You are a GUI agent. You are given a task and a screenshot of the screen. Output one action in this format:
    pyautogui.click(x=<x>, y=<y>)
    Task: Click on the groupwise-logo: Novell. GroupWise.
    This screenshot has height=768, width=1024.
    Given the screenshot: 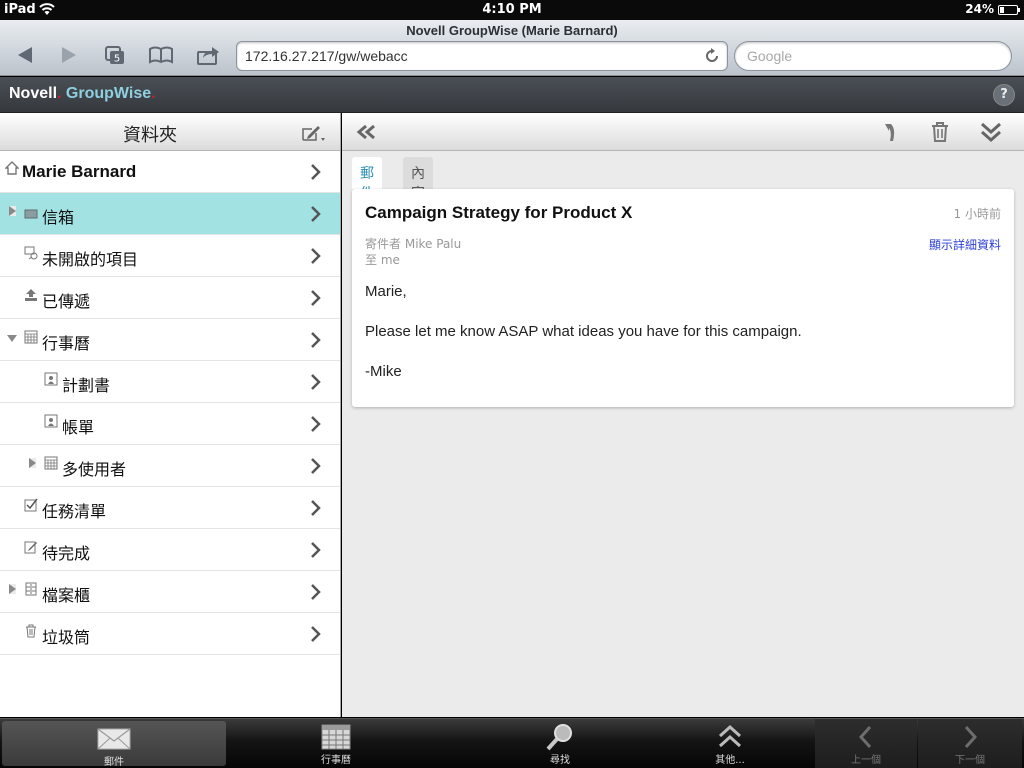 What is the action you would take?
    pyautogui.click(x=82, y=93)
    